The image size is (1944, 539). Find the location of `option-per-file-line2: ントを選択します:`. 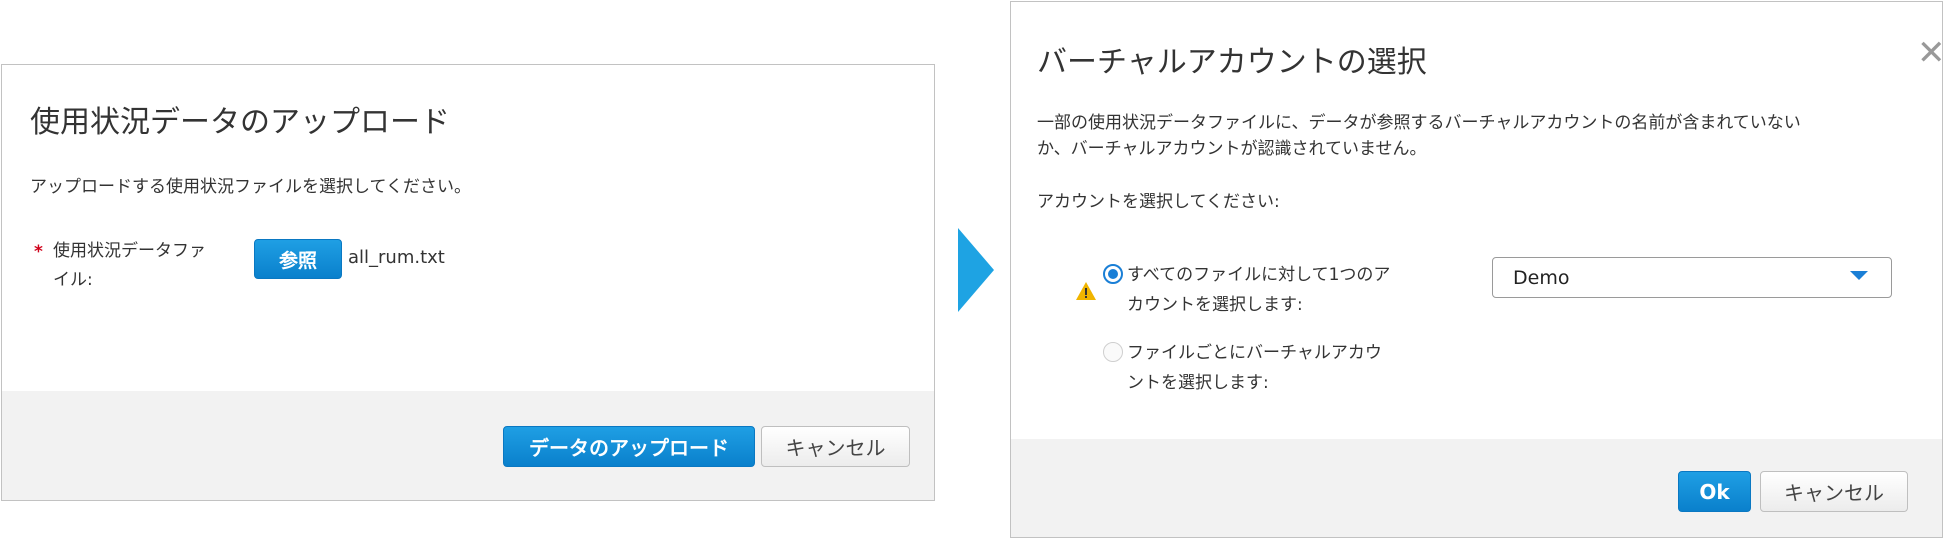

option-per-file-line2: ントを選択します: is located at coordinates (1198, 383).